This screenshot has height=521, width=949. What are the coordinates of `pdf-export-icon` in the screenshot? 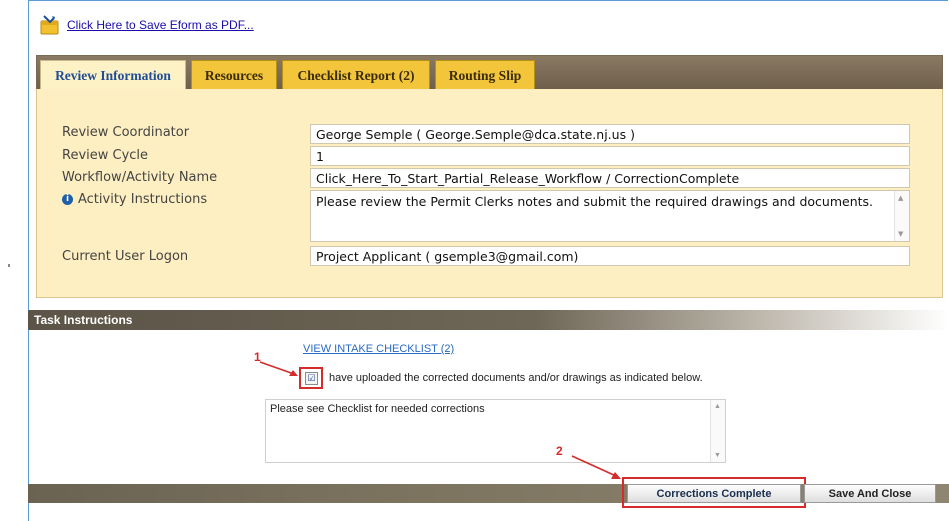 It's located at (49, 25).